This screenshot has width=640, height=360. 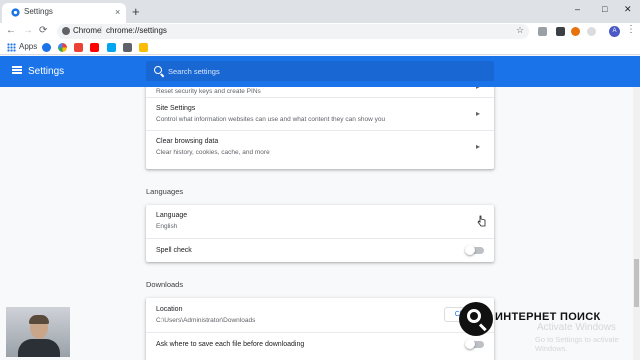 I want to click on bookmark-gmail-icon, so click(x=78, y=47).